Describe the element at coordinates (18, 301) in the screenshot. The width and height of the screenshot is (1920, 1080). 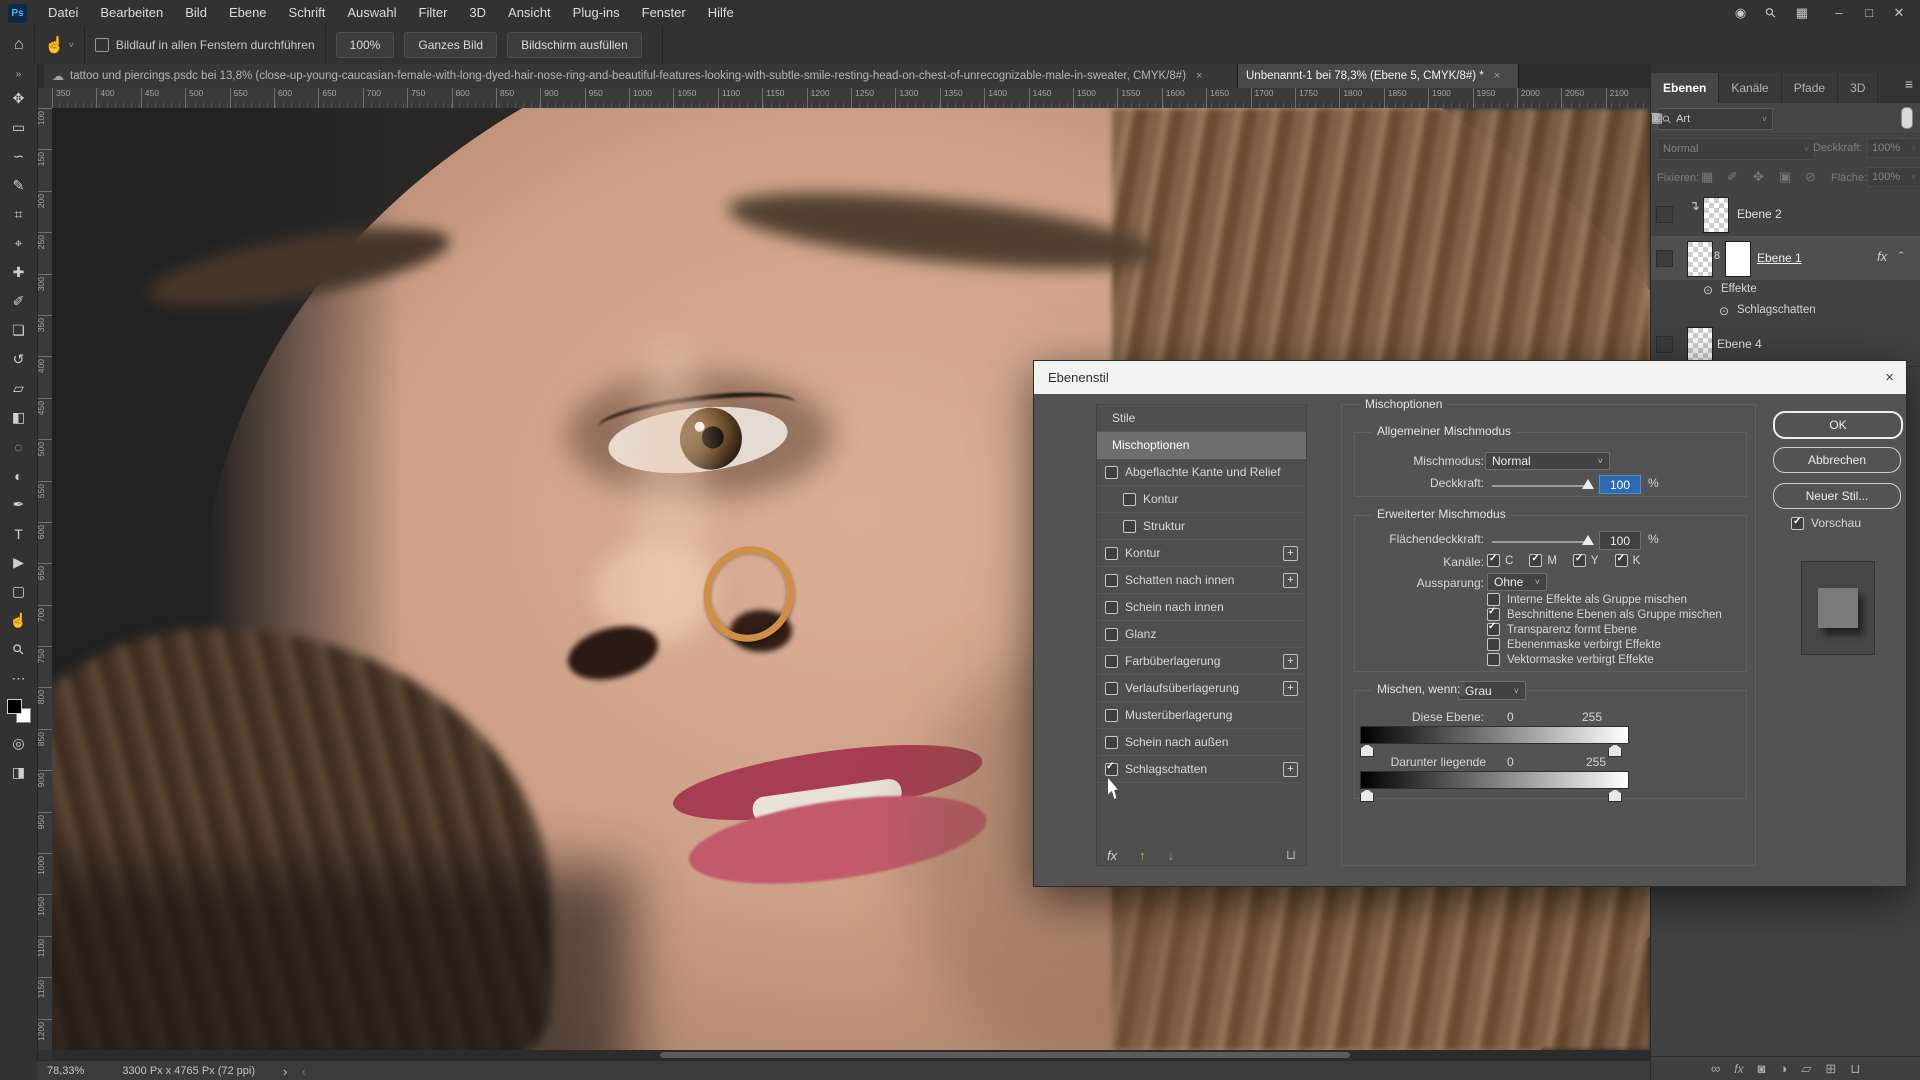
I see `brush-tool: ✐` at that location.